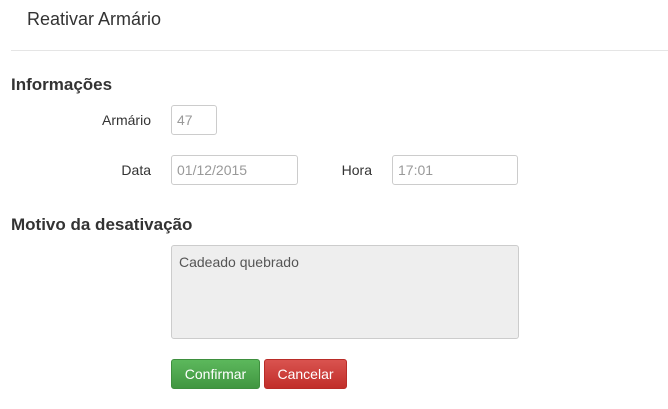 This screenshot has height=409, width=668. What do you see at coordinates (339, 50) in the screenshot?
I see `header-divider` at bounding box center [339, 50].